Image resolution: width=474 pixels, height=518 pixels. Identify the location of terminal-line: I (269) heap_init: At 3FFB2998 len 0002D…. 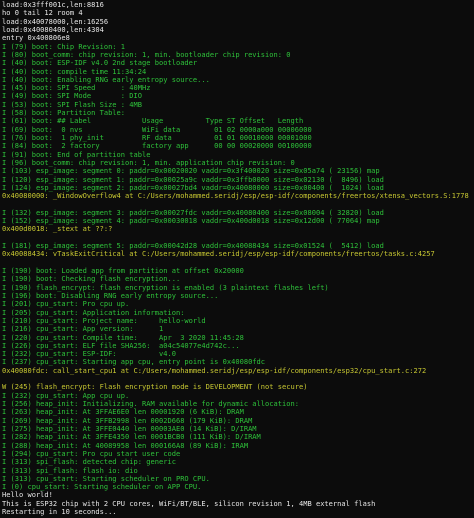
(127, 420).